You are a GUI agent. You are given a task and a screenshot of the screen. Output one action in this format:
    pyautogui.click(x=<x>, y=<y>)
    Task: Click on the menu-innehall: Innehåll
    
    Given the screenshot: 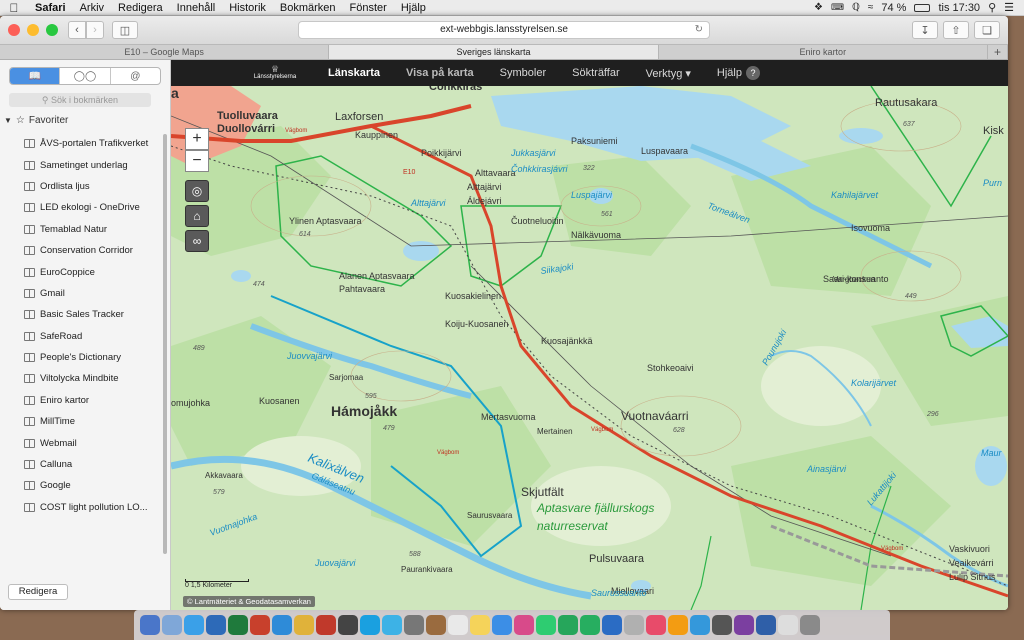 What is the action you would take?
    pyautogui.click(x=196, y=8)
    